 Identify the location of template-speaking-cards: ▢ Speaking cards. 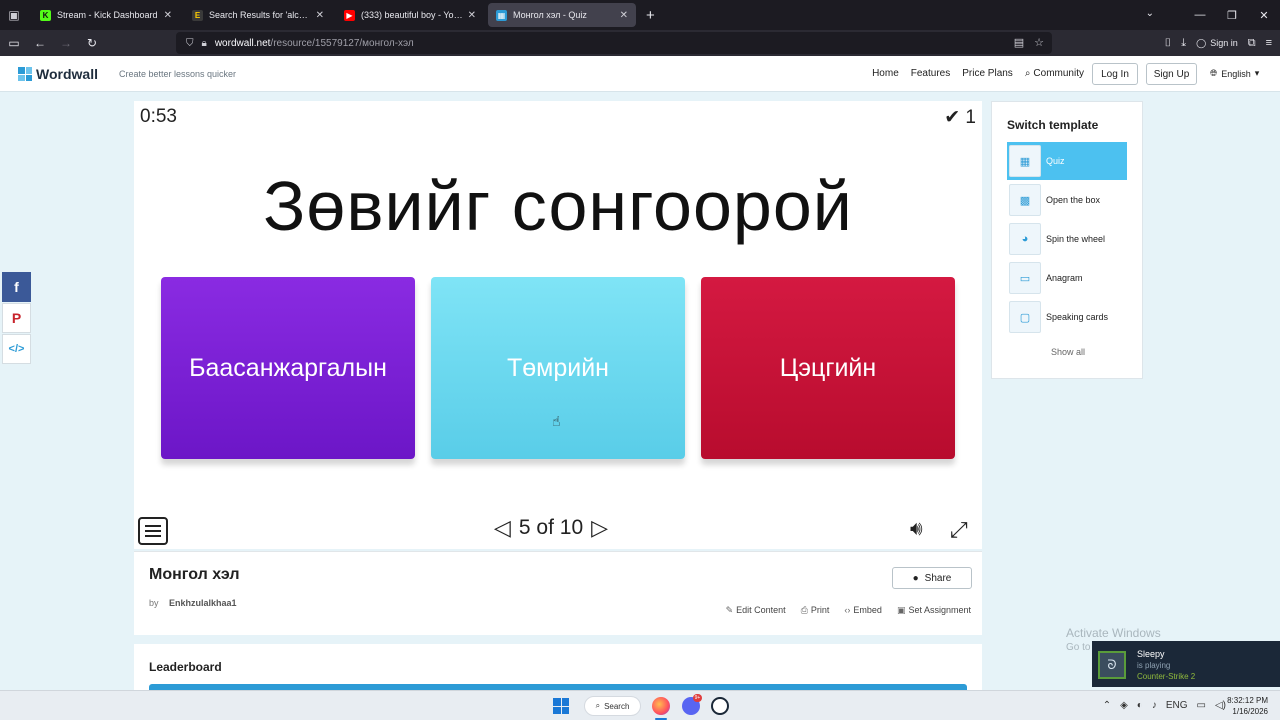
(1067, 317).